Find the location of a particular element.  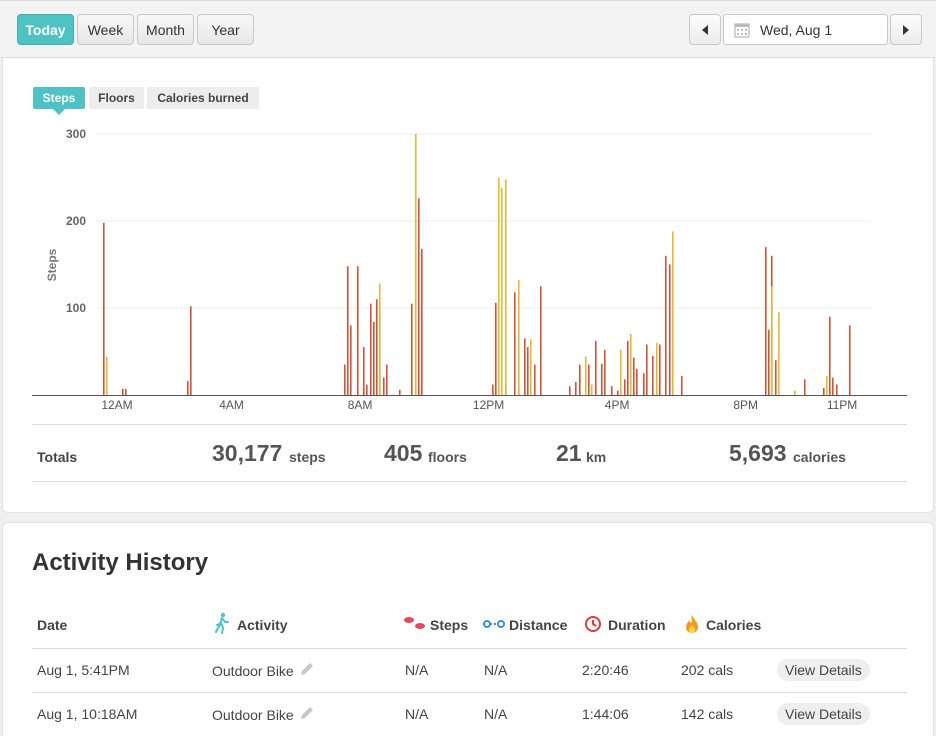

row-divider is located at coordinates (469, 692).